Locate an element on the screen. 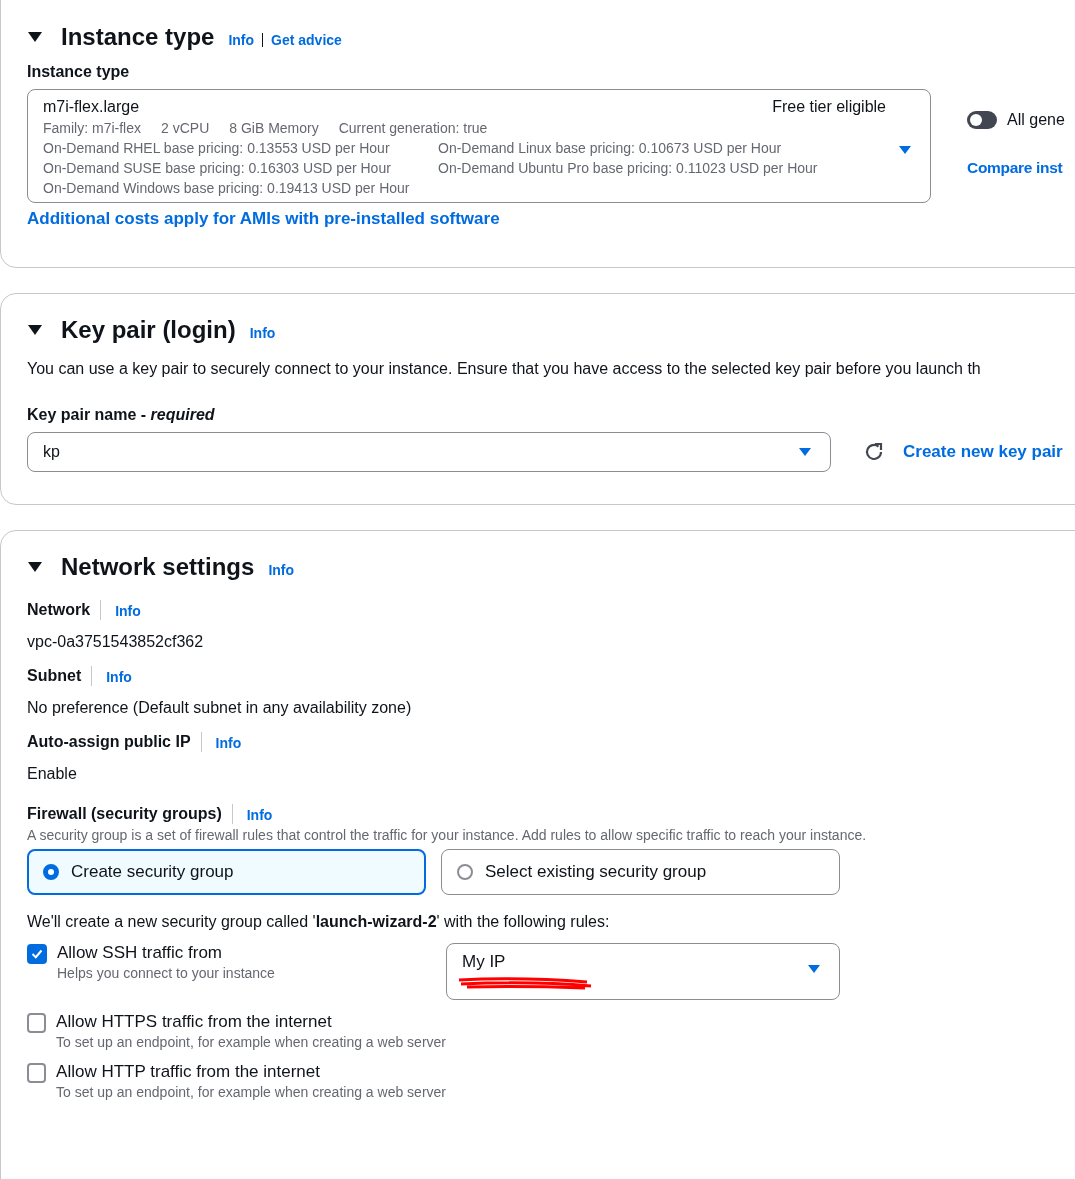 The image size is (1075, 1179). refresh-icon is located at coordinates (874, 452).